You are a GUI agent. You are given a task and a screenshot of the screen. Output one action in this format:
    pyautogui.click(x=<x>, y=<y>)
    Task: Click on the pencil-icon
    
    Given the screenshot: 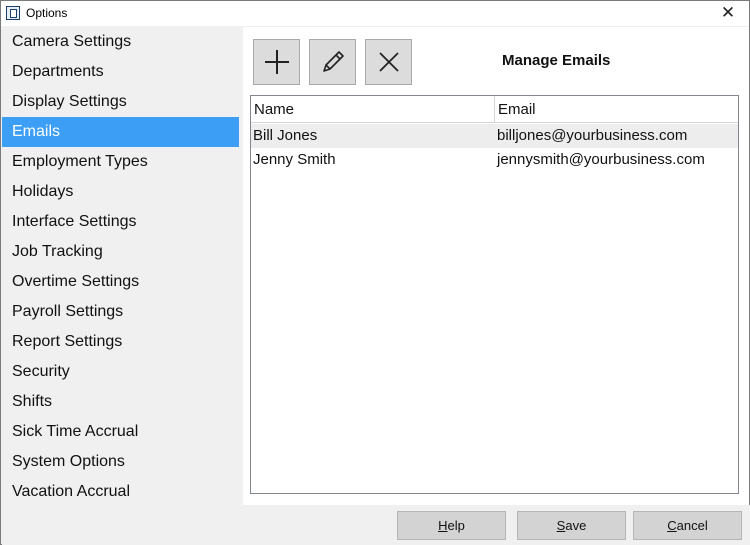 What is the action you would take?
    pyautogui.click(x=333, y=61)
    